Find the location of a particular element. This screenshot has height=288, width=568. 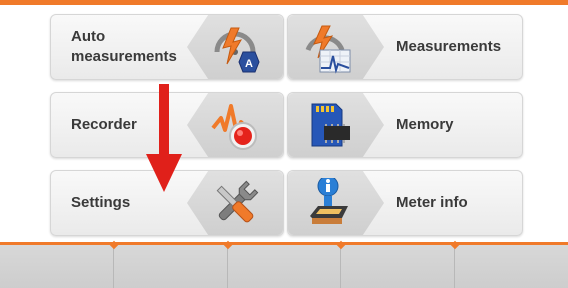

measurements-label: Measurements is located at coordinates (449, 46).